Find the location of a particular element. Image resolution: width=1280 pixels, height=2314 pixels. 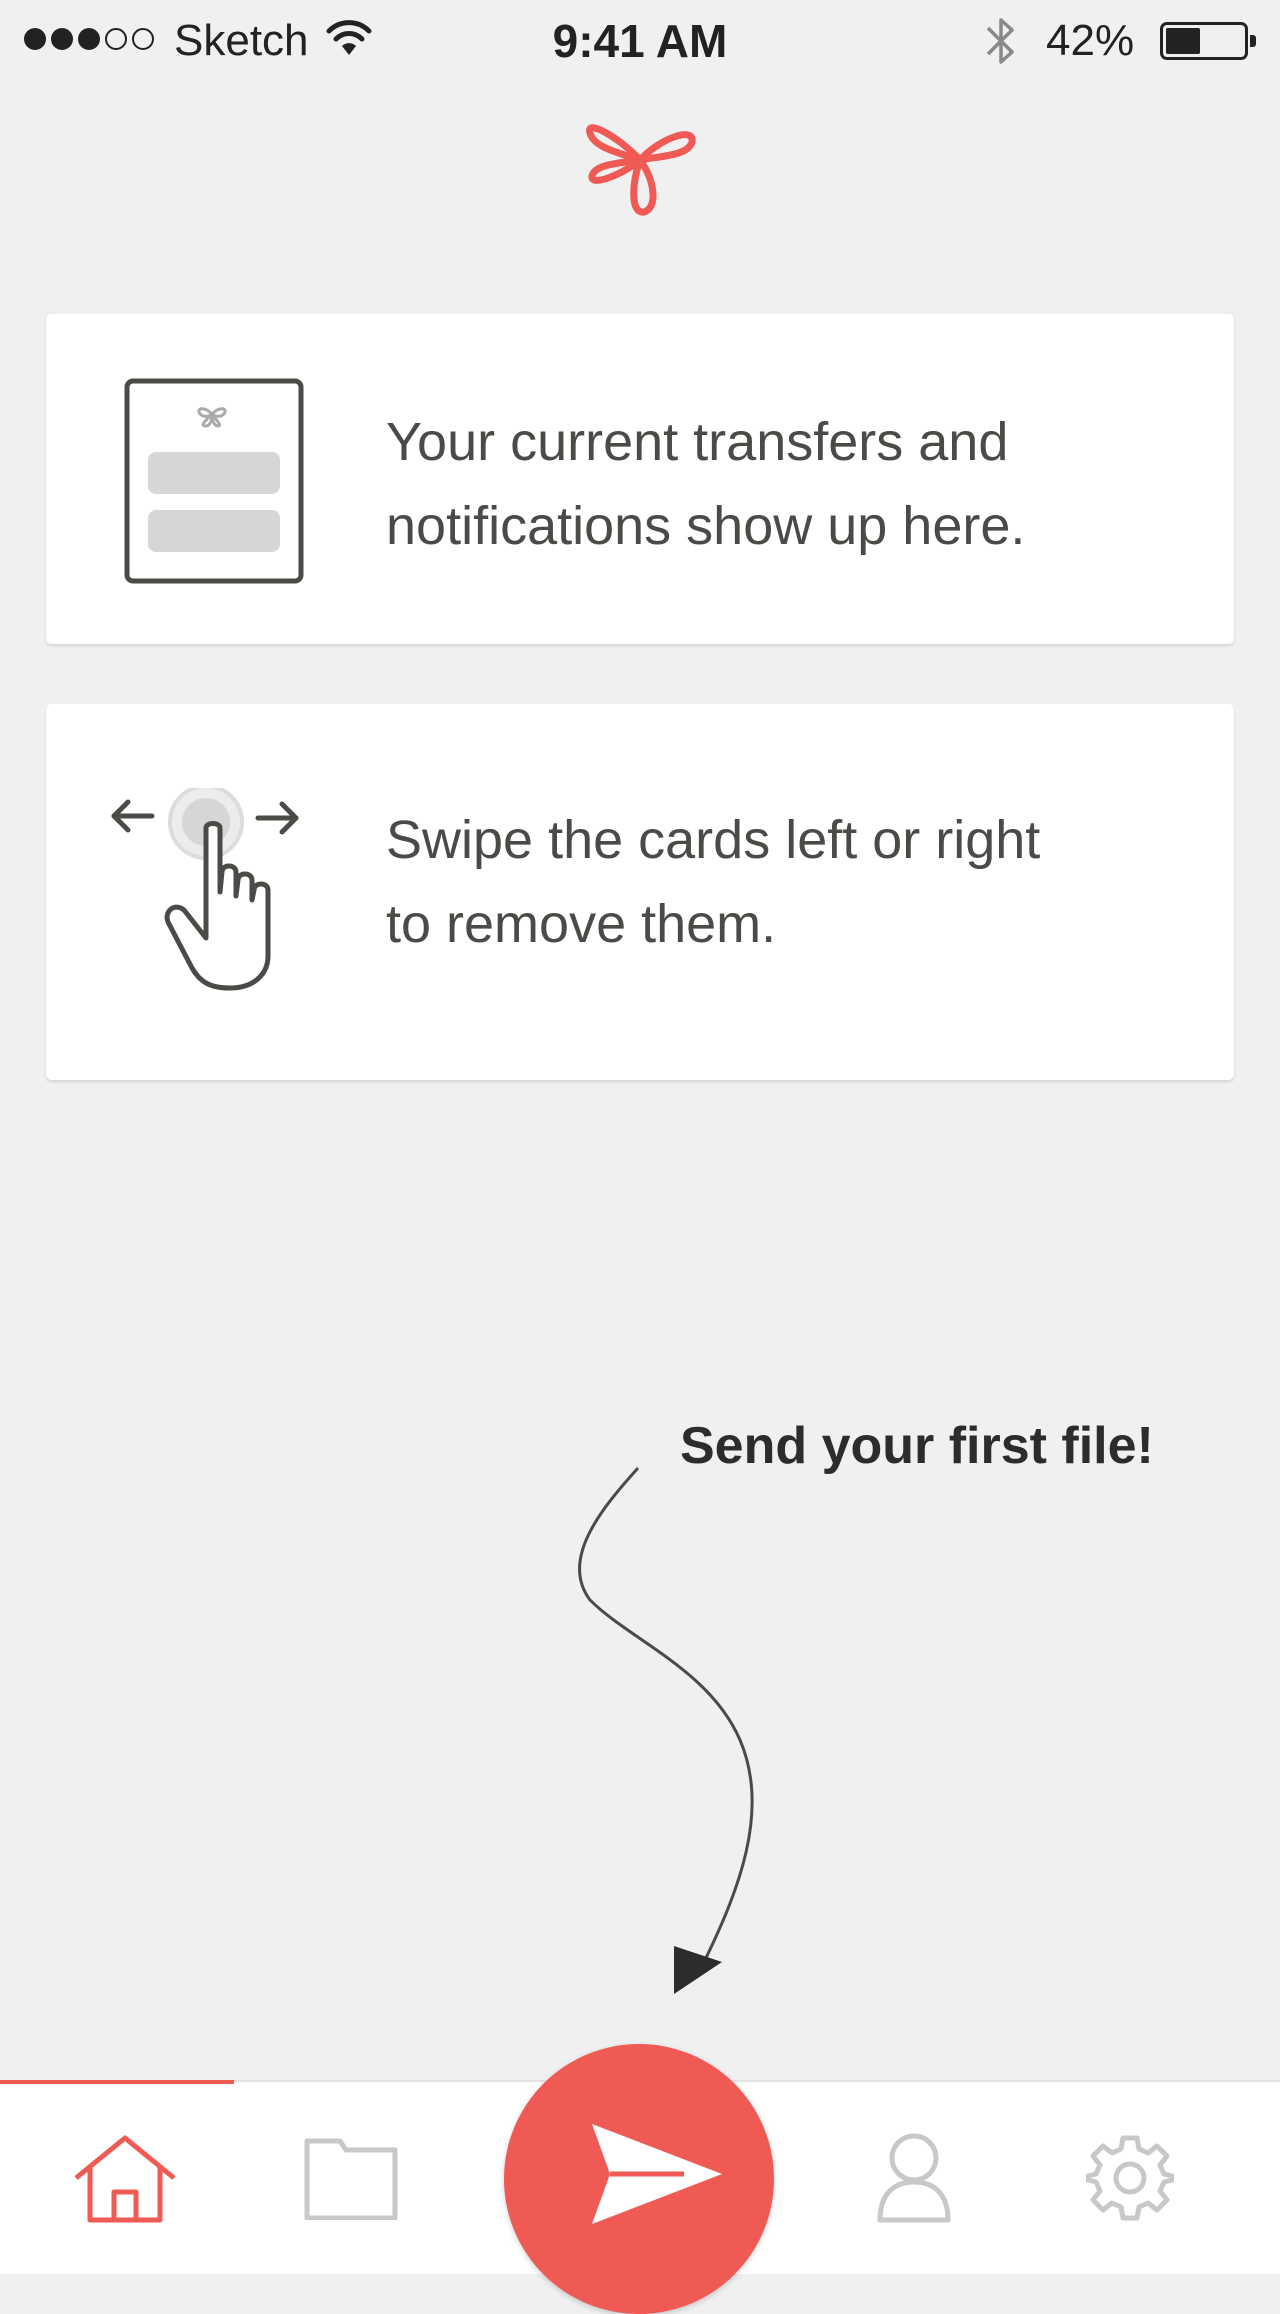

send-button is located at coordinates (639, 2179).